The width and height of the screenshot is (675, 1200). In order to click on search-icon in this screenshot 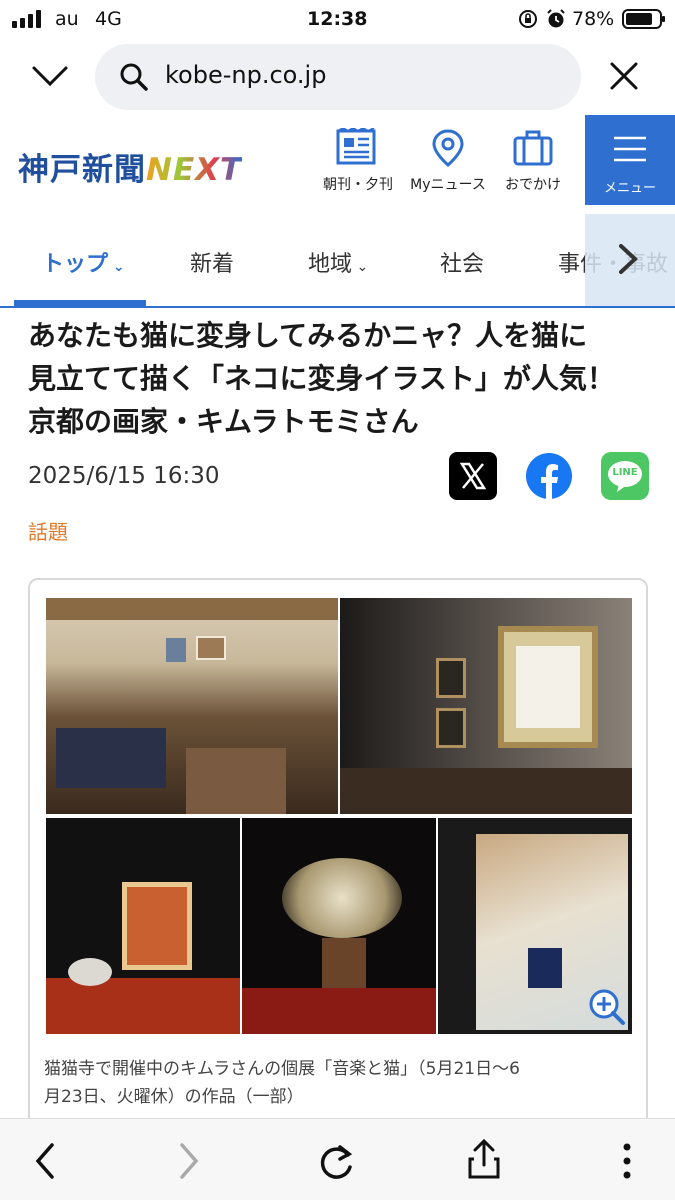, I will do `click(134, 77)`.